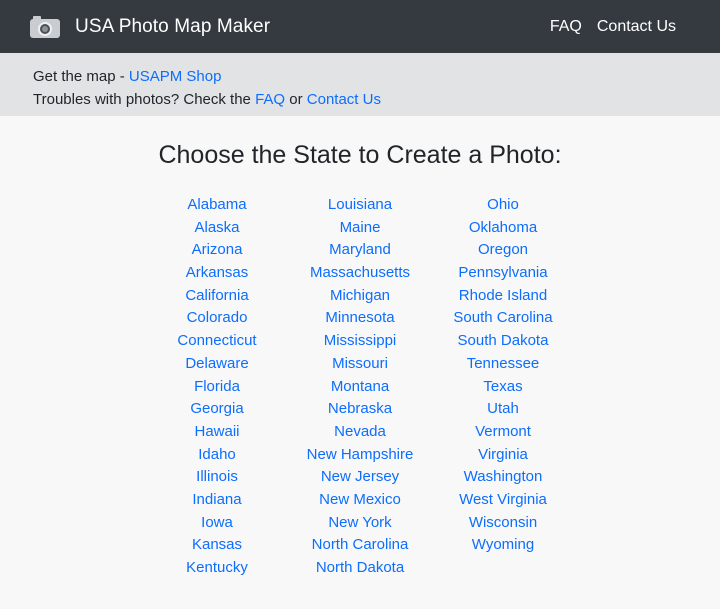  What do you see at coordinates (502, 318) in the screenshot?
I see `state-link-south-carolina: South Carolina` at bounding box center [502, 318].